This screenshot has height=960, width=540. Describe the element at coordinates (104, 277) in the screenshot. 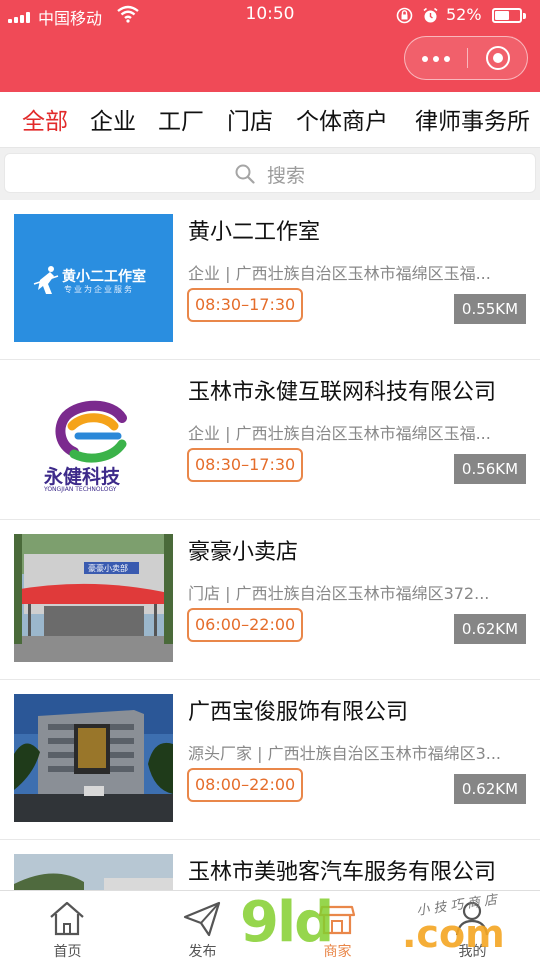

I see `logo-text: 黄小二工作室` at that location.